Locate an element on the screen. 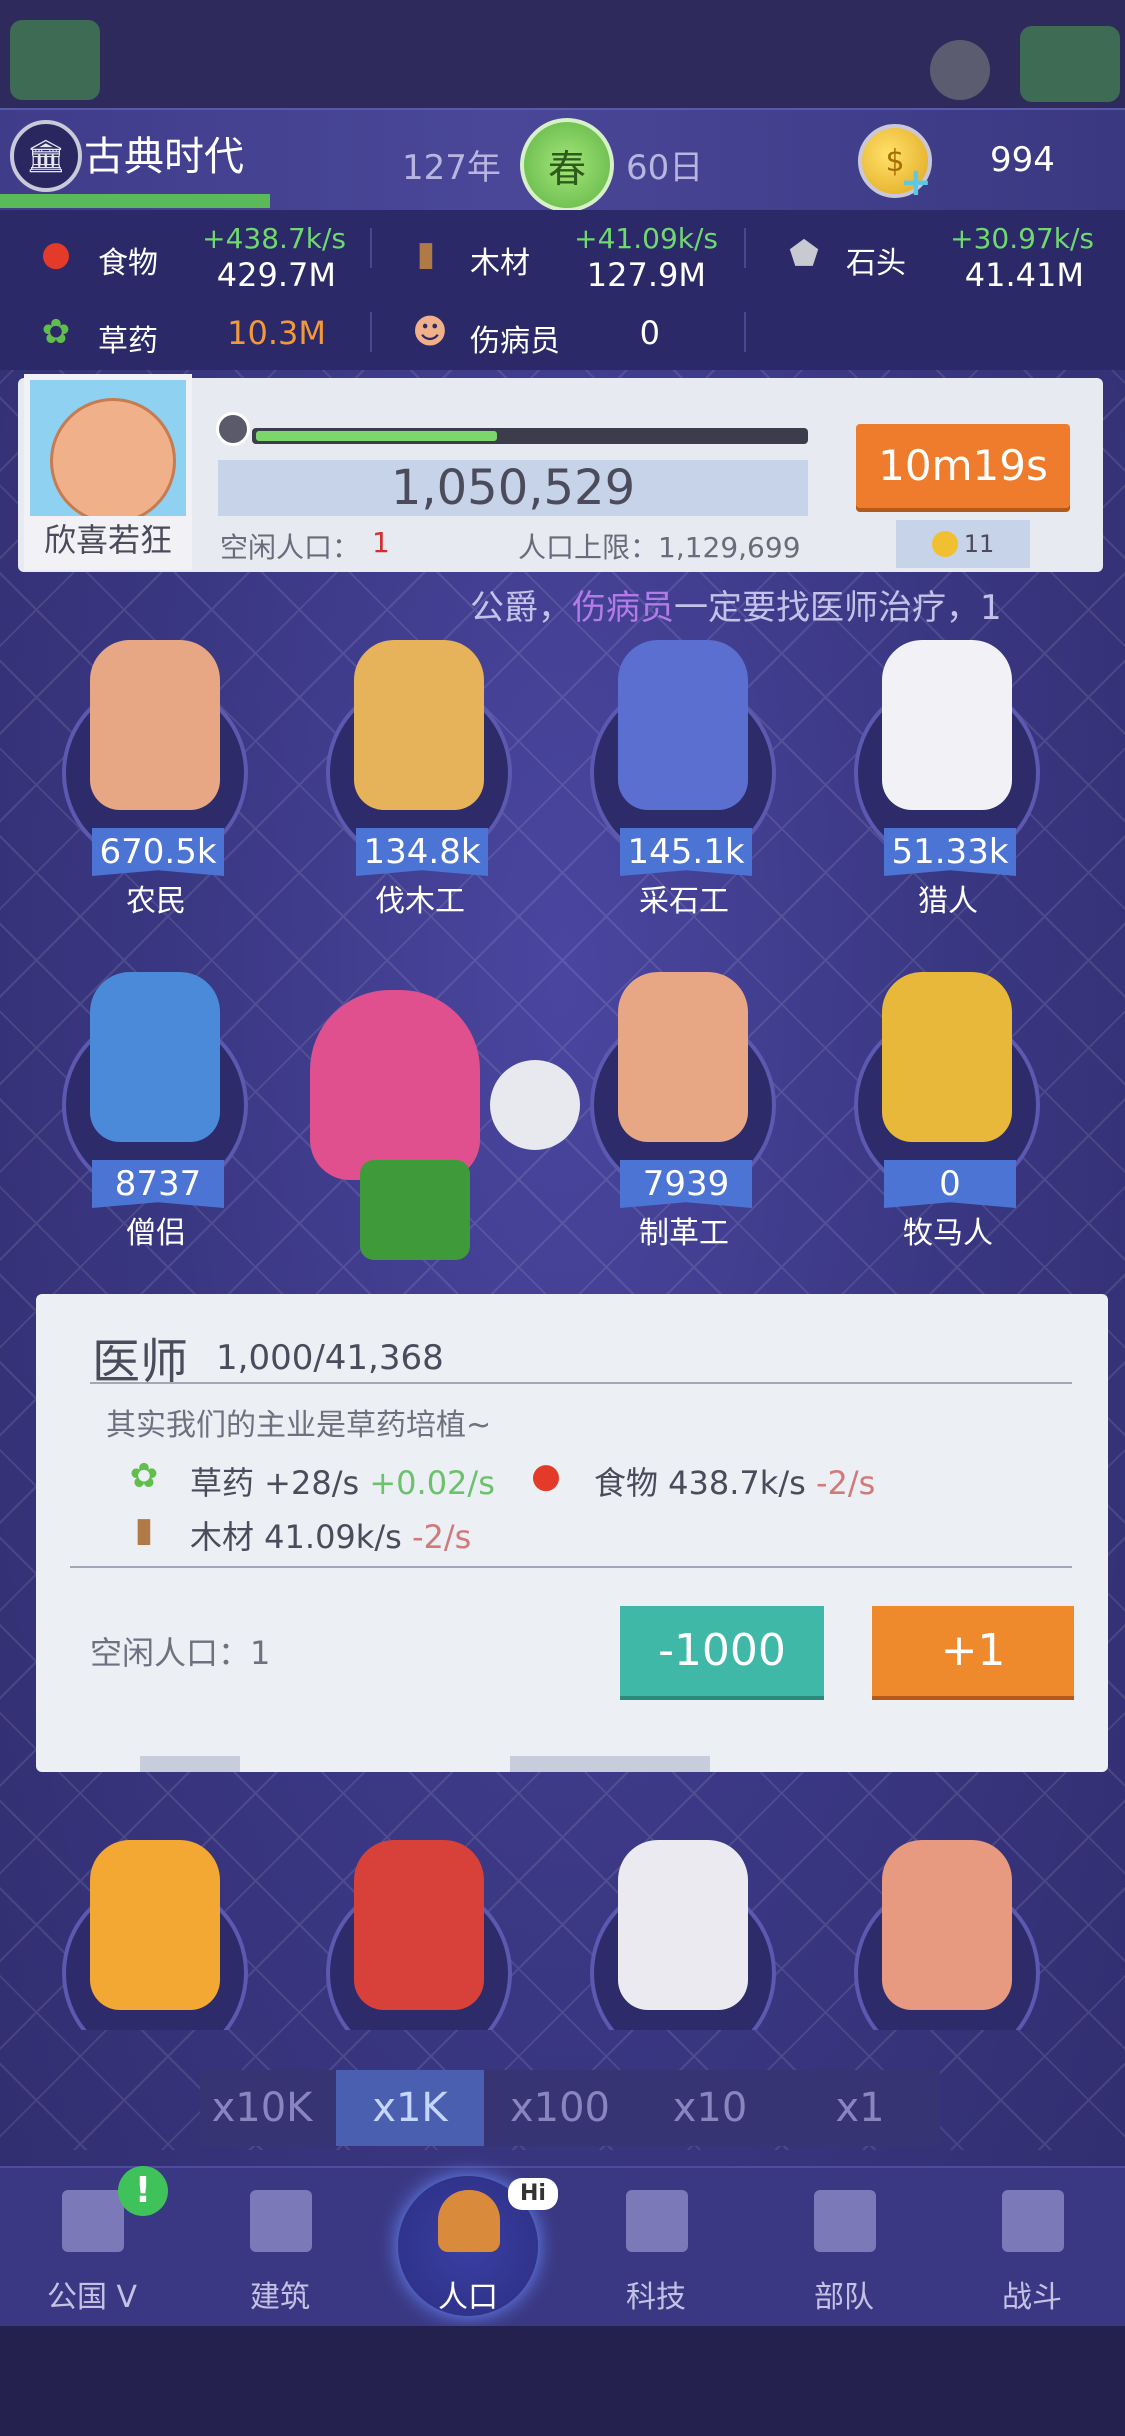 This screenshot has height=2436, width=1125. day-label: 60日 is located at coordinates (665, 168).